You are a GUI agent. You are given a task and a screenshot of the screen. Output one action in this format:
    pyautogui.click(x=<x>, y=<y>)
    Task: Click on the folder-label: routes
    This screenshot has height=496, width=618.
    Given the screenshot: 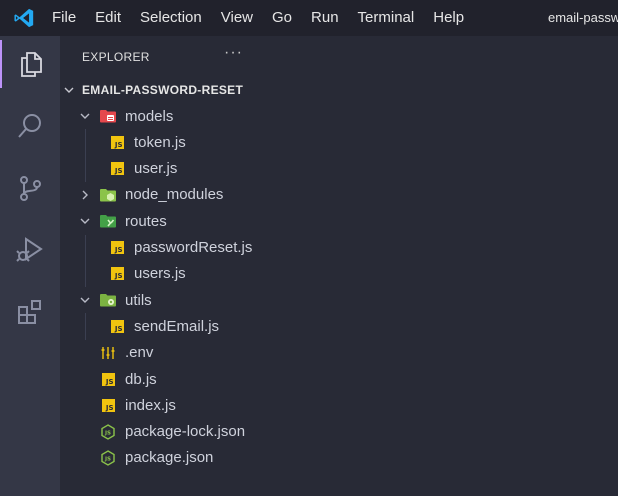 What is the action you would take?
    pyautogui.click(x=146, y=221)
    